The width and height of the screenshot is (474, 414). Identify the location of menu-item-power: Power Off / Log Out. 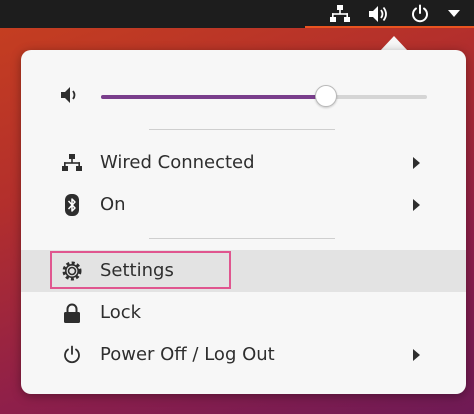
(243, 355).